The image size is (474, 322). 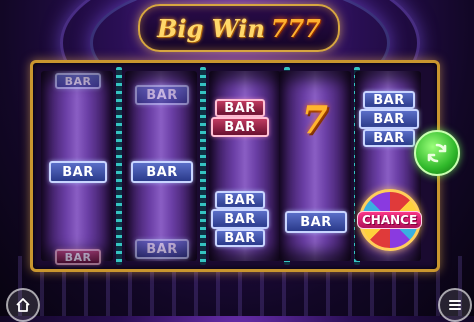 I want to click on home-icon, so click(x=23, y=305).